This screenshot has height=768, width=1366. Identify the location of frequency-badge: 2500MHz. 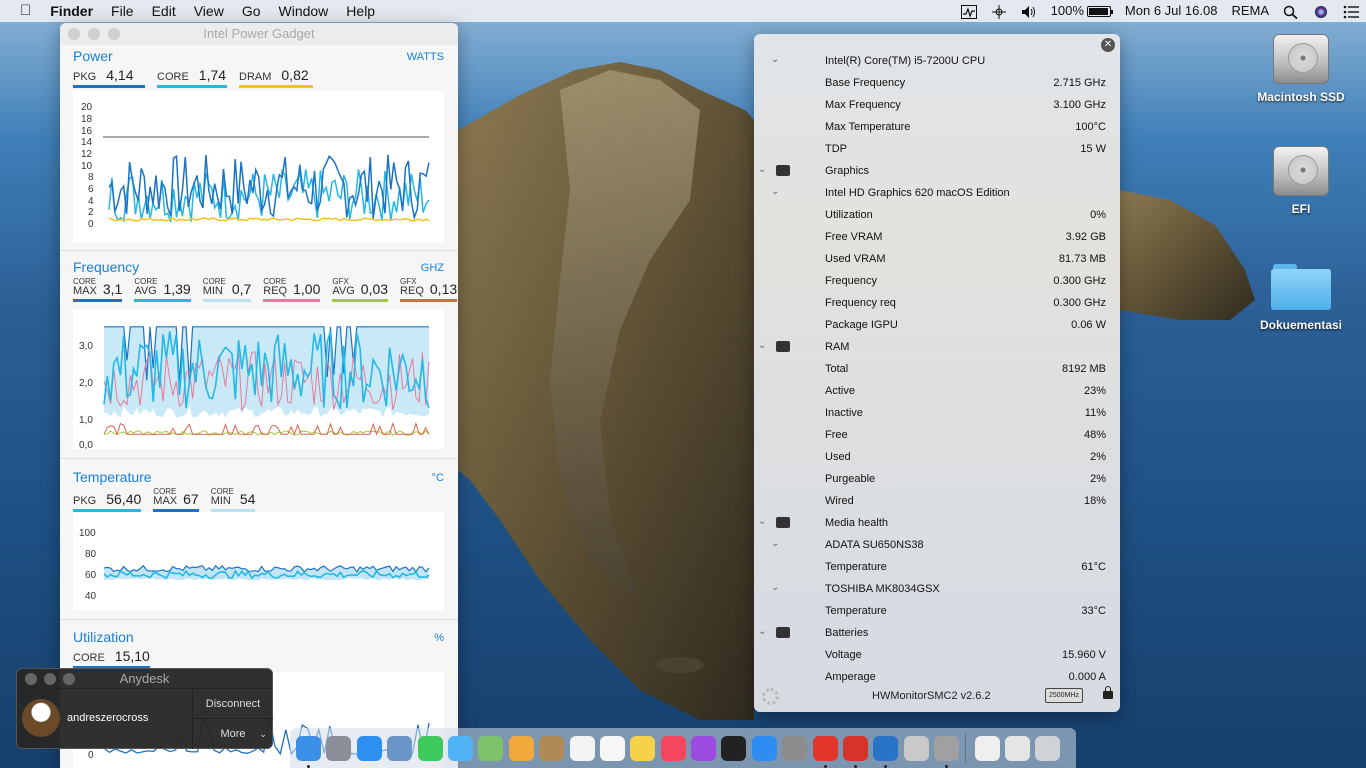
(1064, 695).